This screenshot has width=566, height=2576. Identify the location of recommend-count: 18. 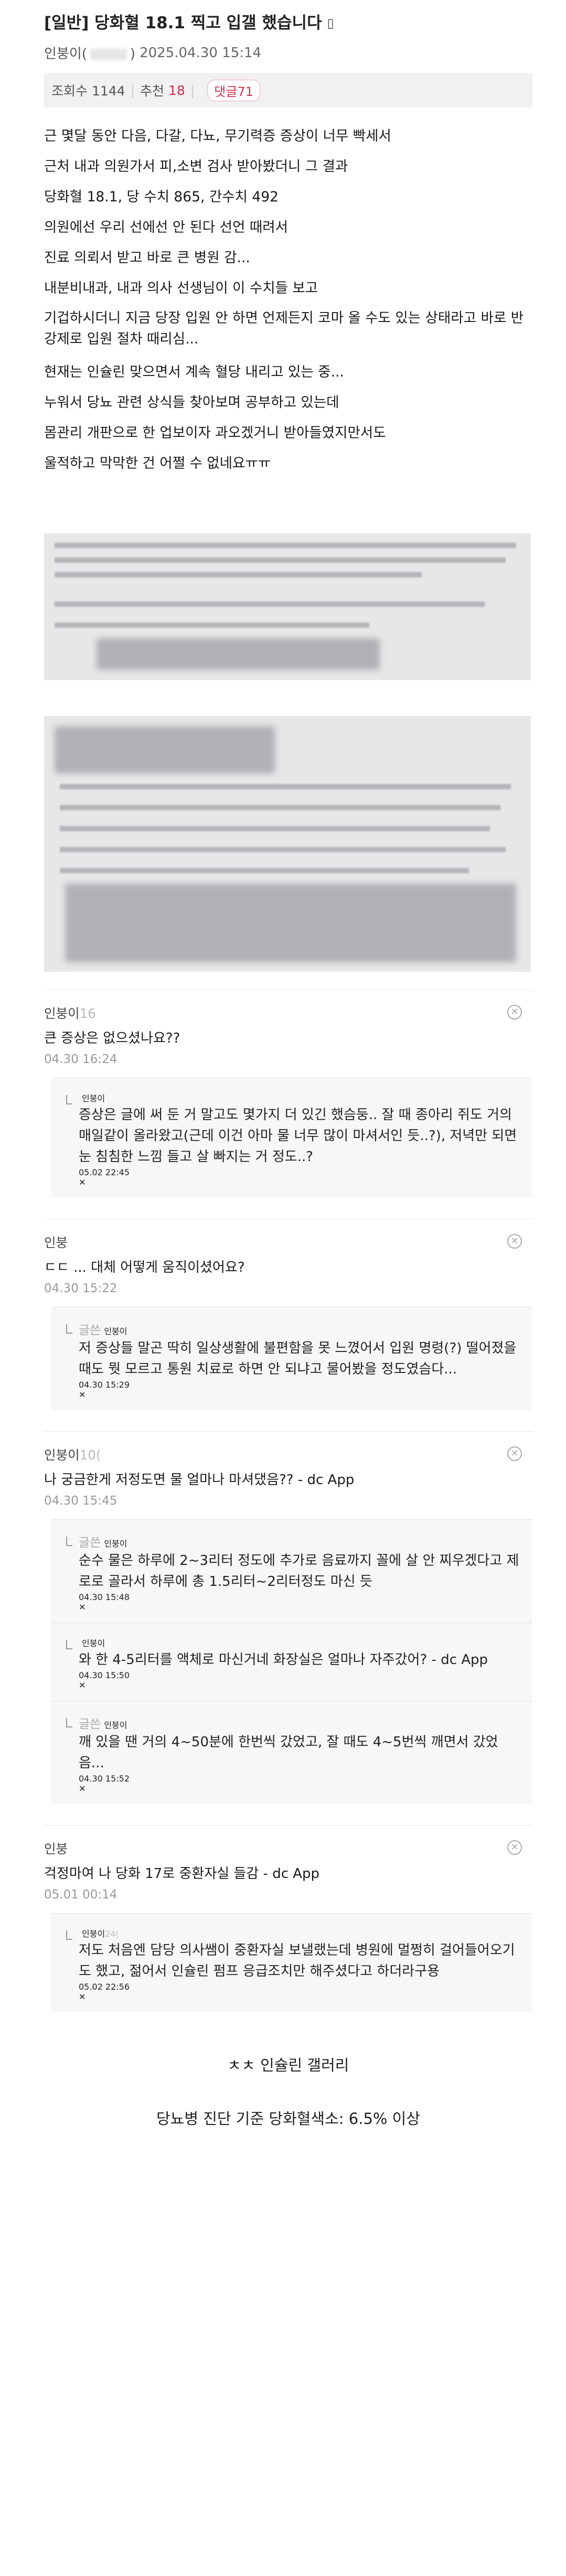
(177, 90).